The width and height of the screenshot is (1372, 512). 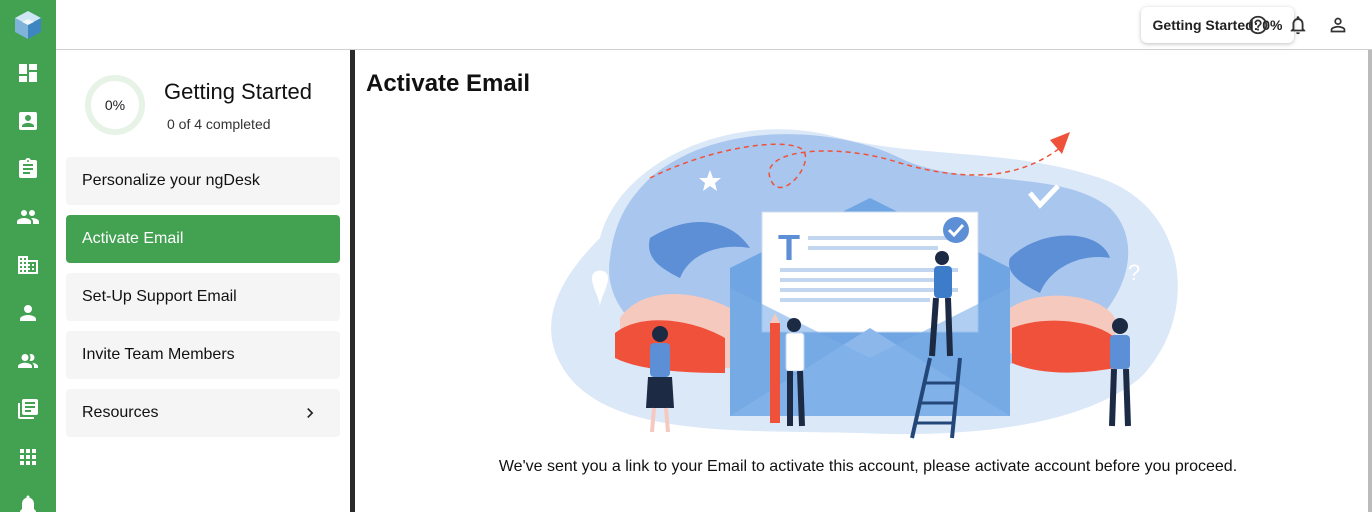 I want to click on scrollbar, so click(x=1370, y=281).